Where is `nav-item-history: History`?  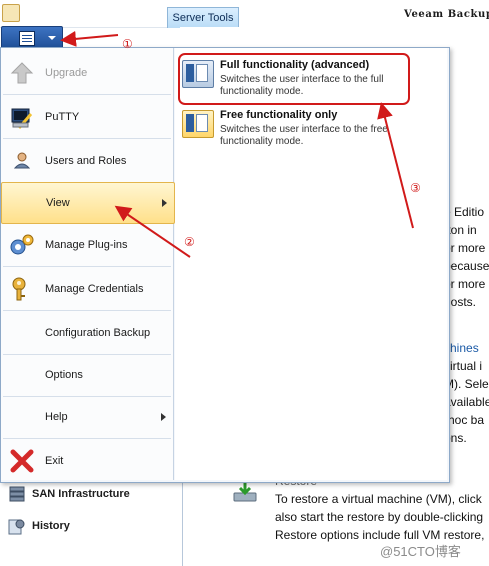 nav-item-history: History is located at coordinates (39, 526).